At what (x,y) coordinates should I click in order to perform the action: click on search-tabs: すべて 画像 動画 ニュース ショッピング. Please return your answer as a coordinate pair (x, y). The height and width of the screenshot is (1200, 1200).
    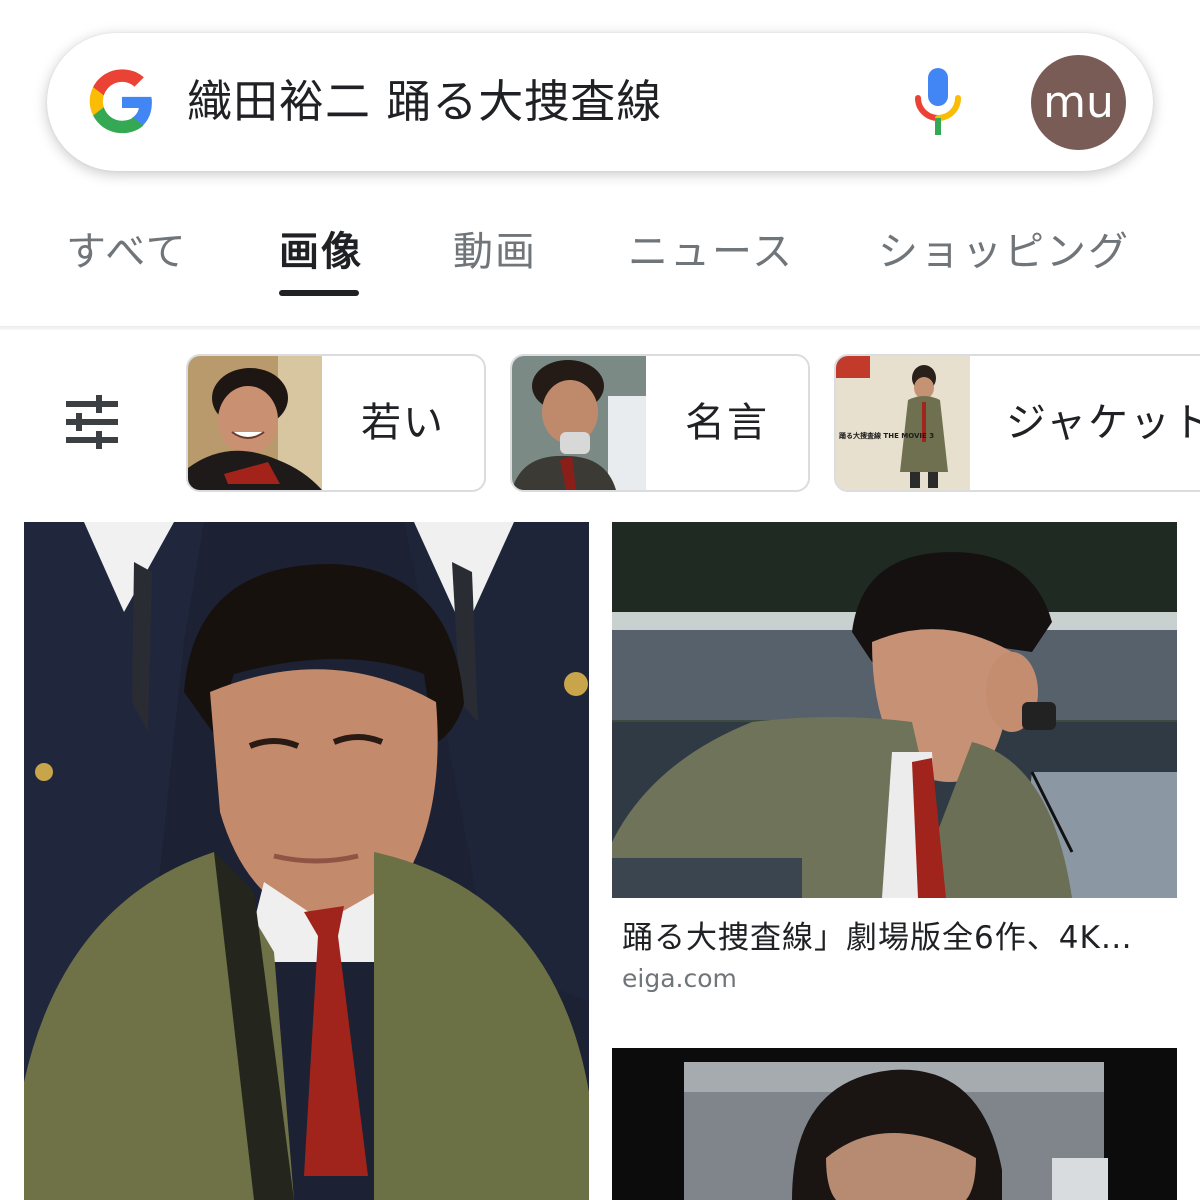
    Looking at the image, I should click on (600, 259).